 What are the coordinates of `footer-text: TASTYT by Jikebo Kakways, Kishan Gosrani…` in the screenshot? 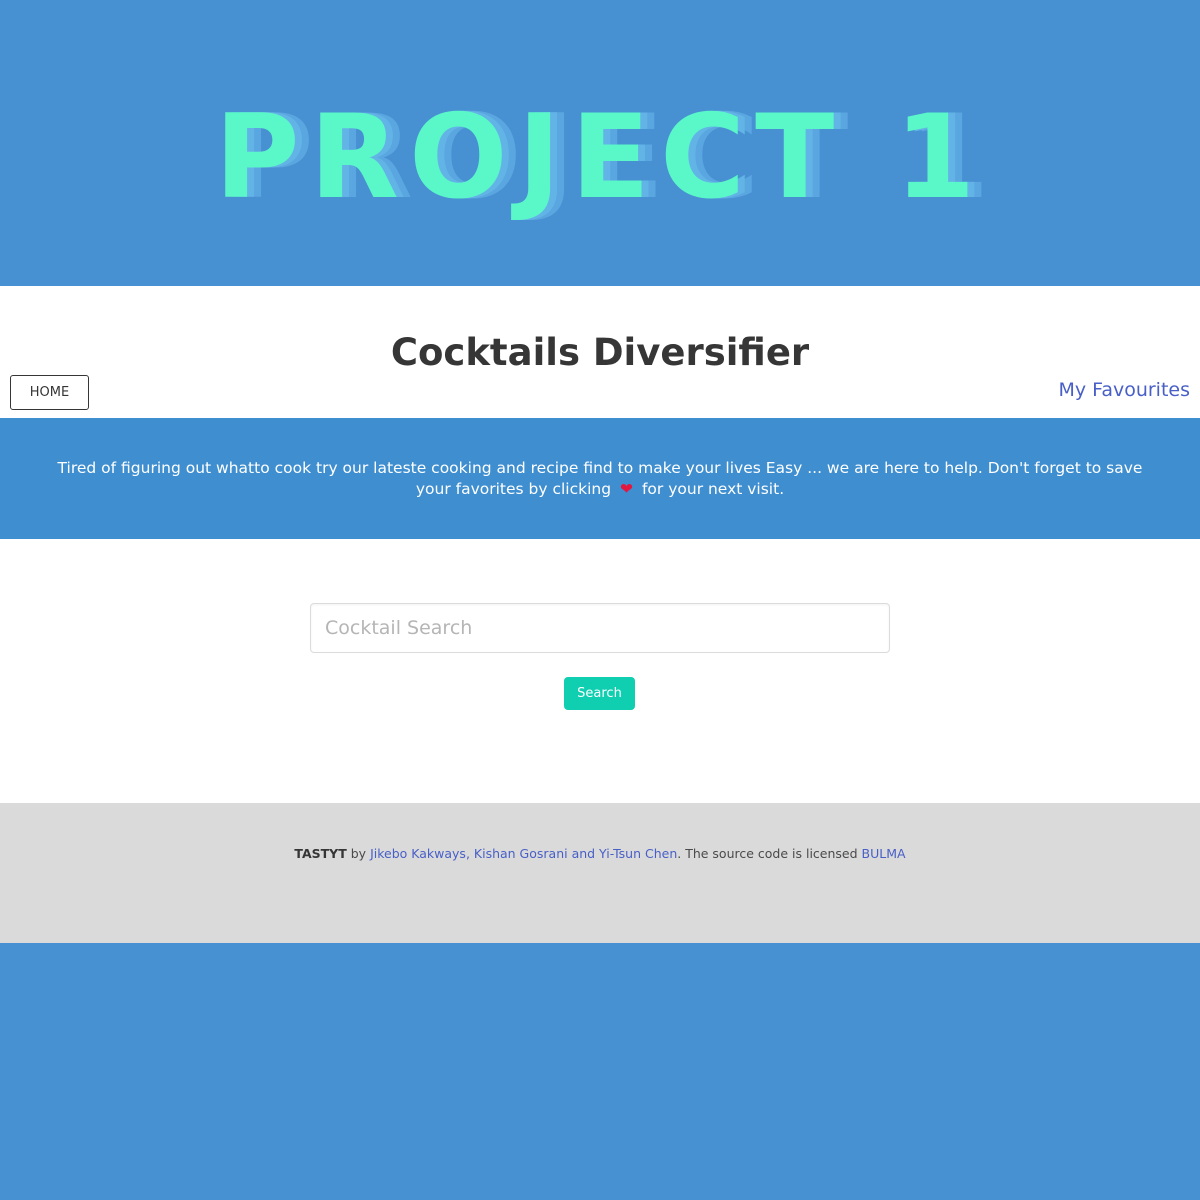 It's located at (600, 854).